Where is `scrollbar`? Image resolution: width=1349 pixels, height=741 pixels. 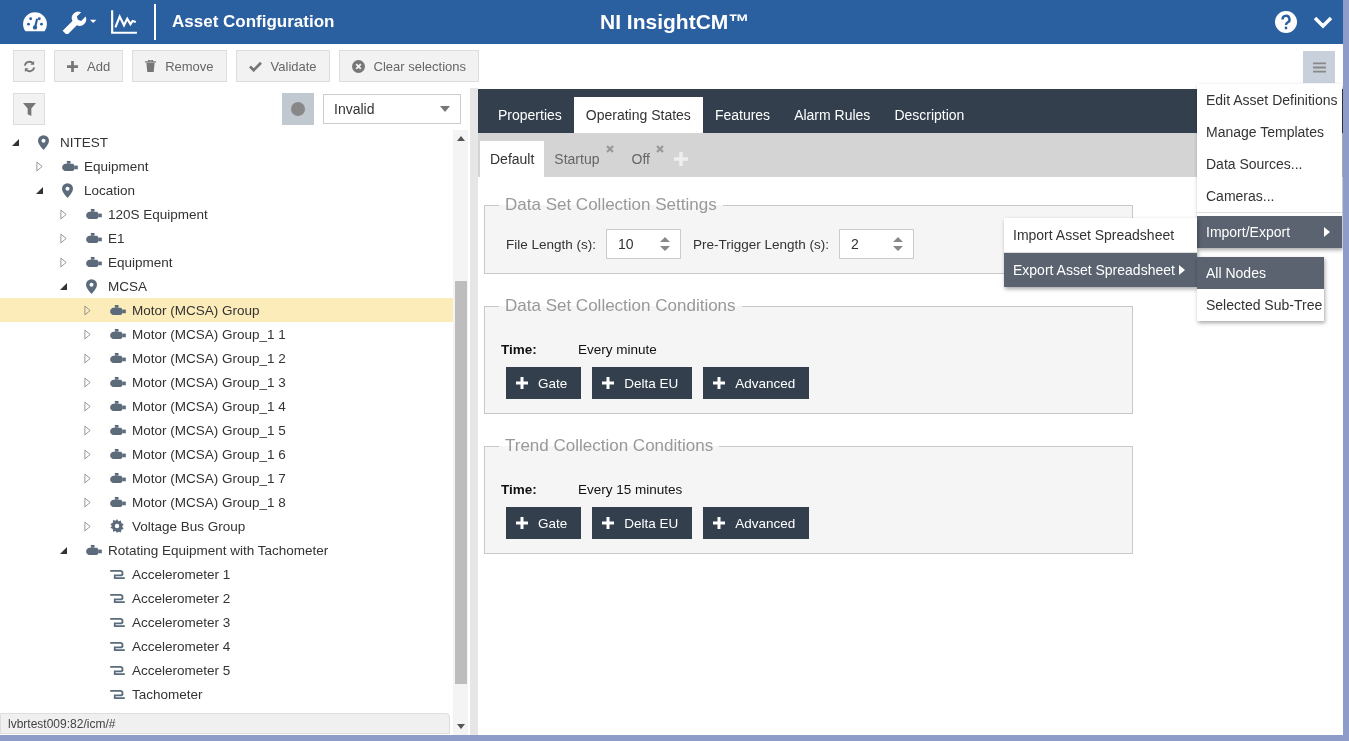
scrollbar is located at coordinates (460, 432).